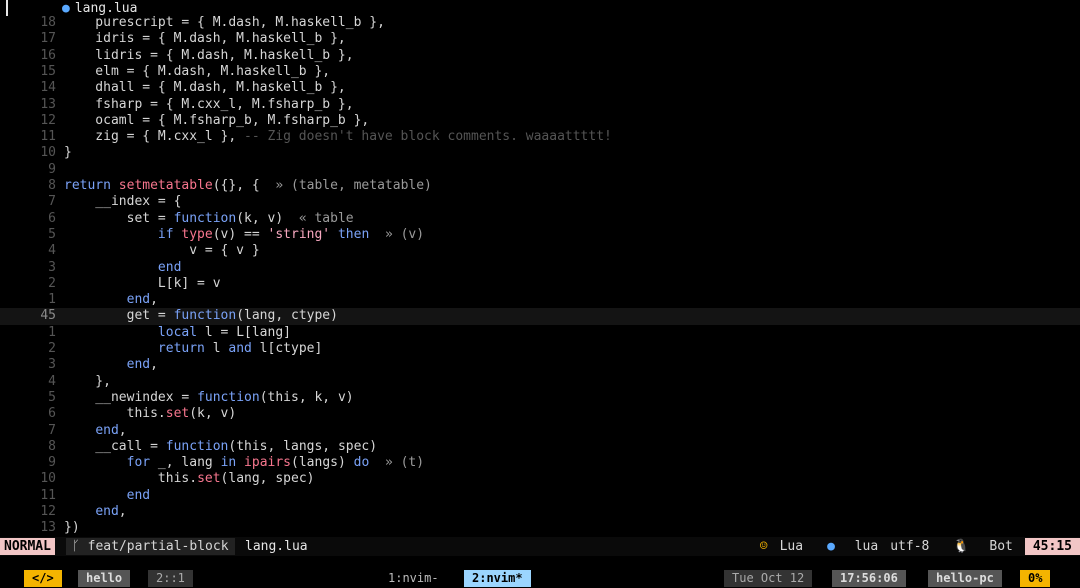  Describe the element at coordinates (162, 251) in the screenshot. I see `code-text: v = { v }` at that location.